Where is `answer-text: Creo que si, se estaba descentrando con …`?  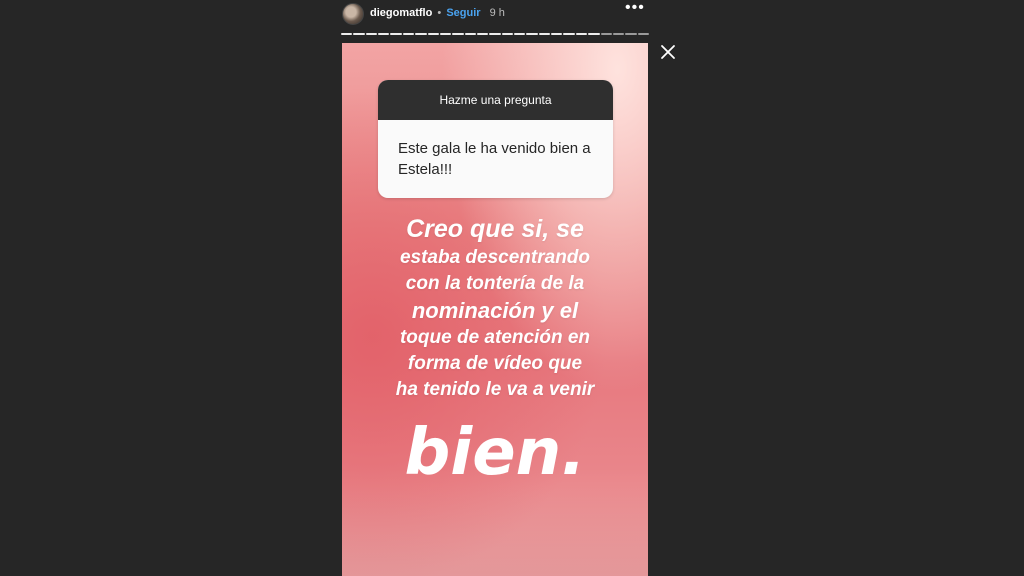 answer-text: Creo que si, se estaba descentrando con … is located at coordinates (495, 308).